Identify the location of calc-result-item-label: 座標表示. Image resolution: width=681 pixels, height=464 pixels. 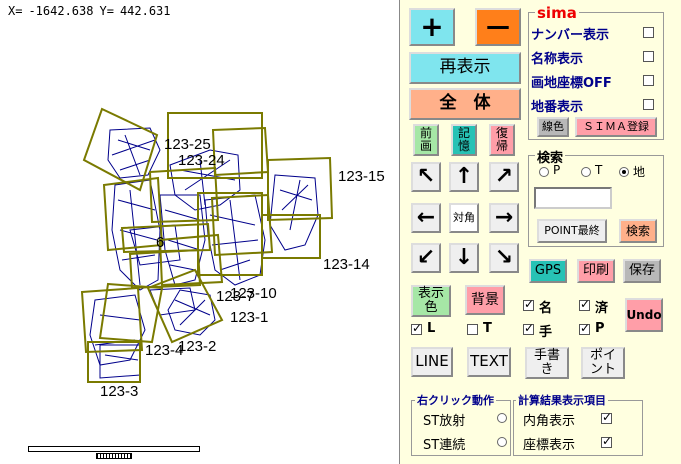
(549, 445).